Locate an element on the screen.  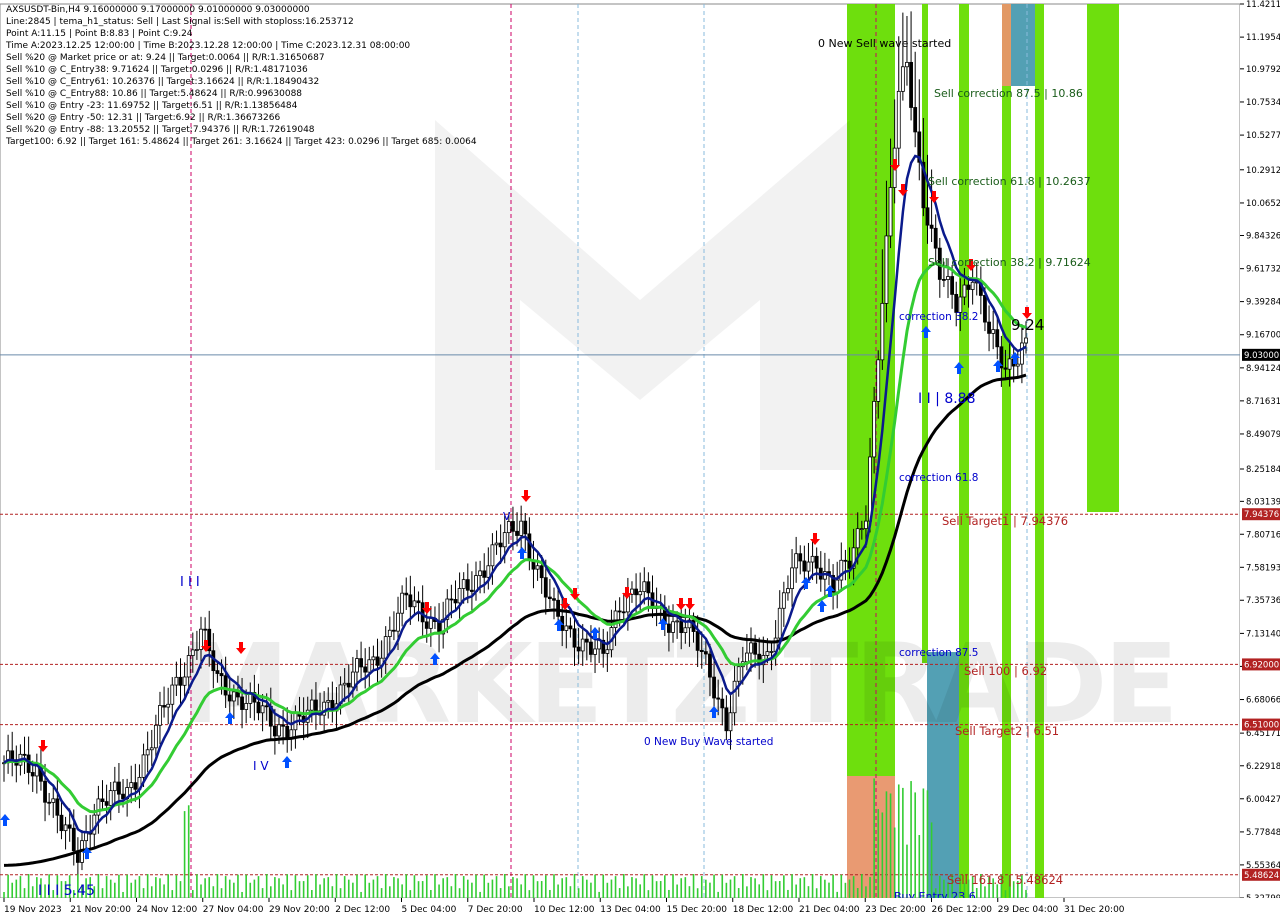
price-tick-label: 5.77848 is located at coordinates (1263, 833).